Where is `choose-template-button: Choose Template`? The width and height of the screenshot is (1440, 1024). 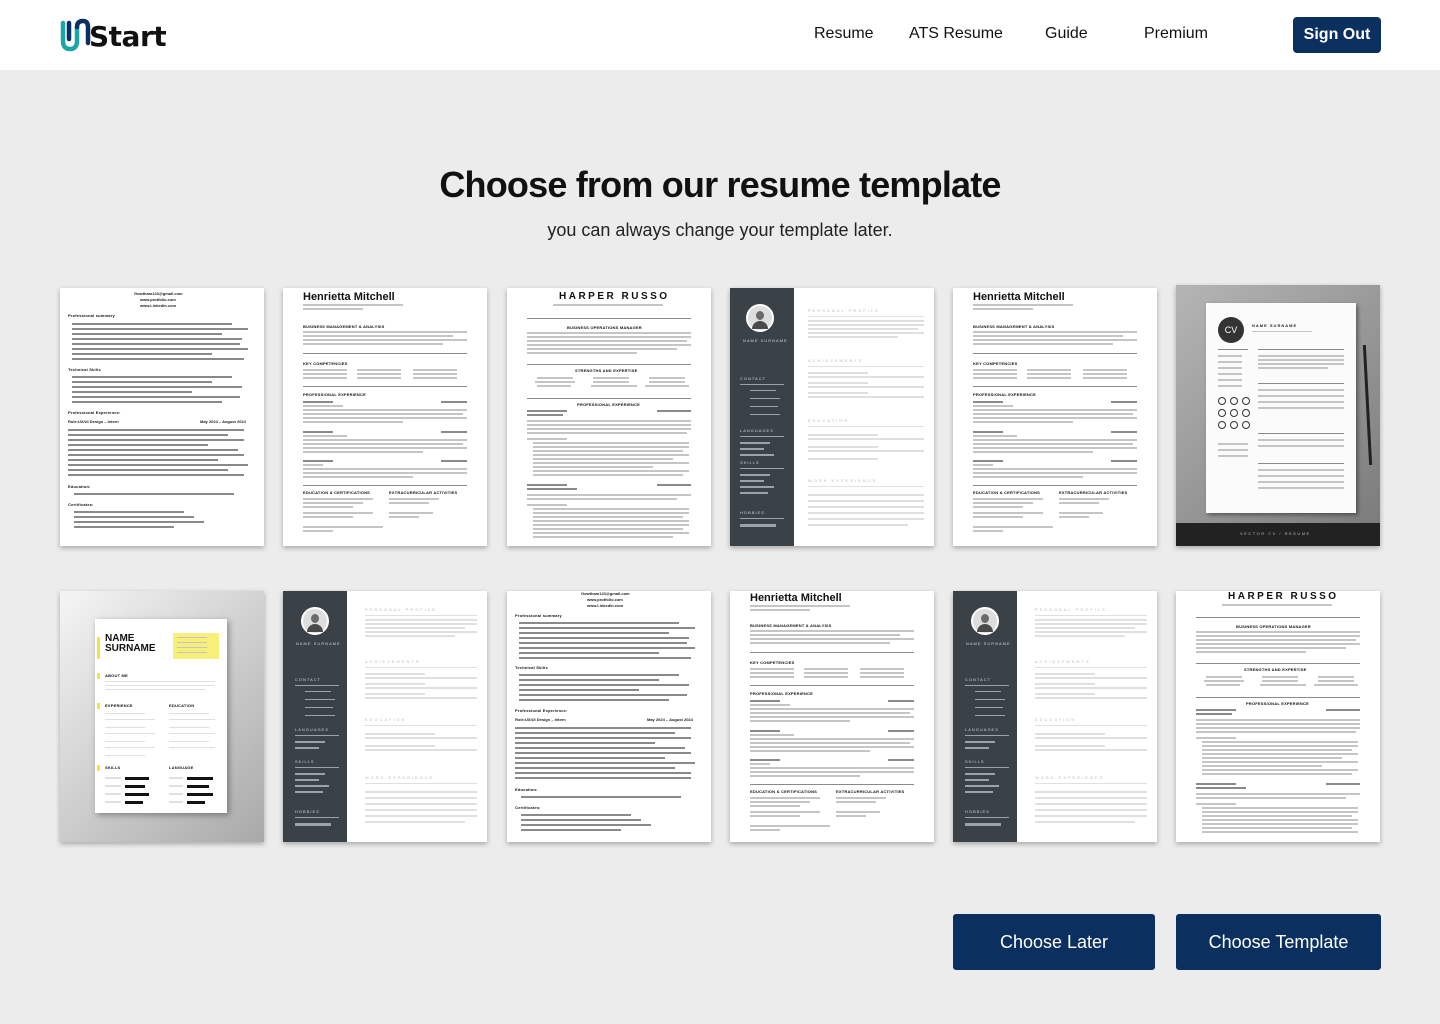
choose-template-button: Choose Template is located at coordinates (1278, 942).